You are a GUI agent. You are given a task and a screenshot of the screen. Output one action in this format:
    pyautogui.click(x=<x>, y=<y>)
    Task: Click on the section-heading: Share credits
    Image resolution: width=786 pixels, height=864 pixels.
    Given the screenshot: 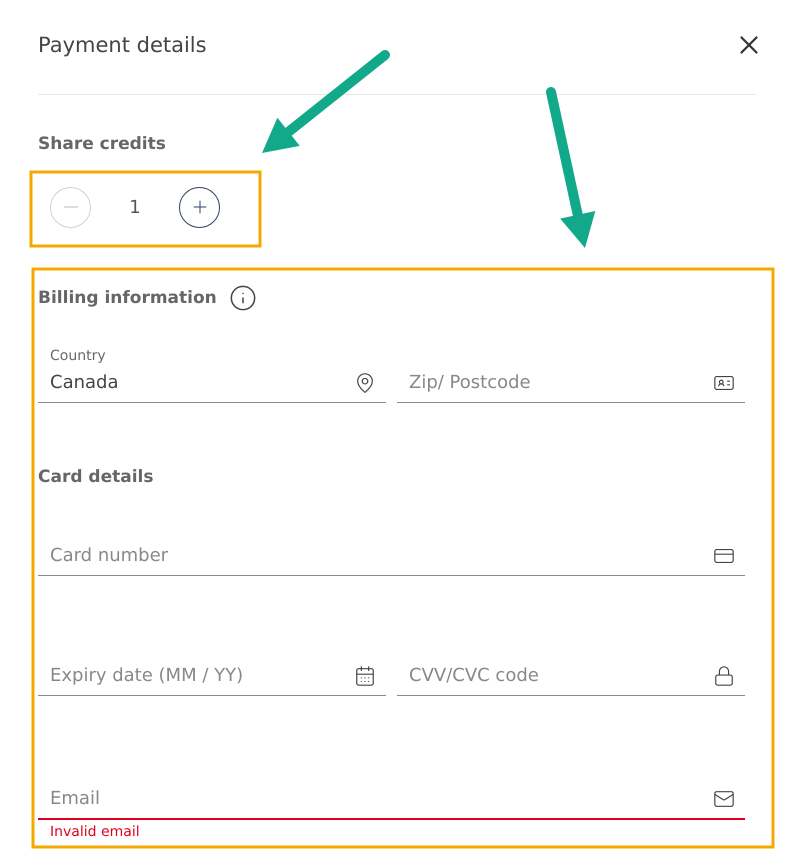 What is the action you would take?
    pyautogui.click(x=102, y=144)
    